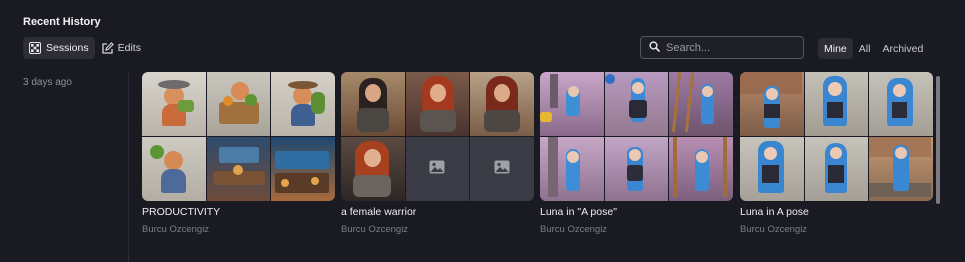  I want to click on search-input, so click(731, 47).